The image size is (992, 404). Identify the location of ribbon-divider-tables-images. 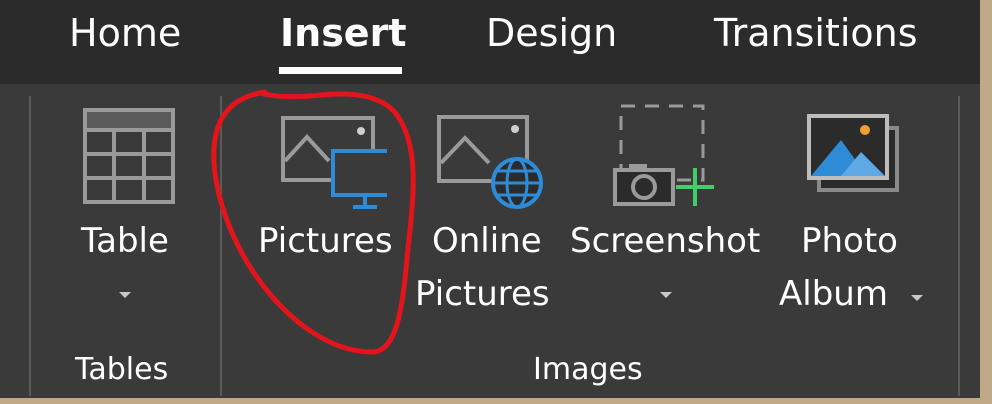
(221, 246).